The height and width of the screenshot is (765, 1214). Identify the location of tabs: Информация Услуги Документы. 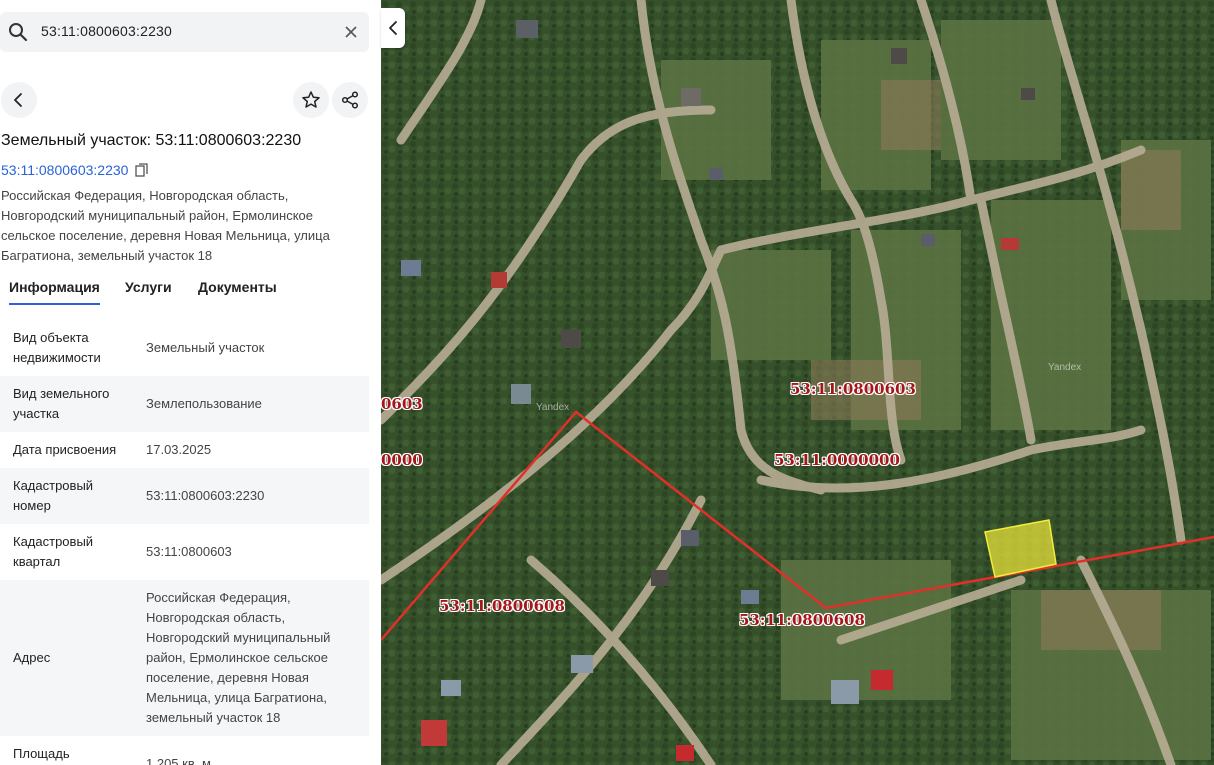
(190, 293).